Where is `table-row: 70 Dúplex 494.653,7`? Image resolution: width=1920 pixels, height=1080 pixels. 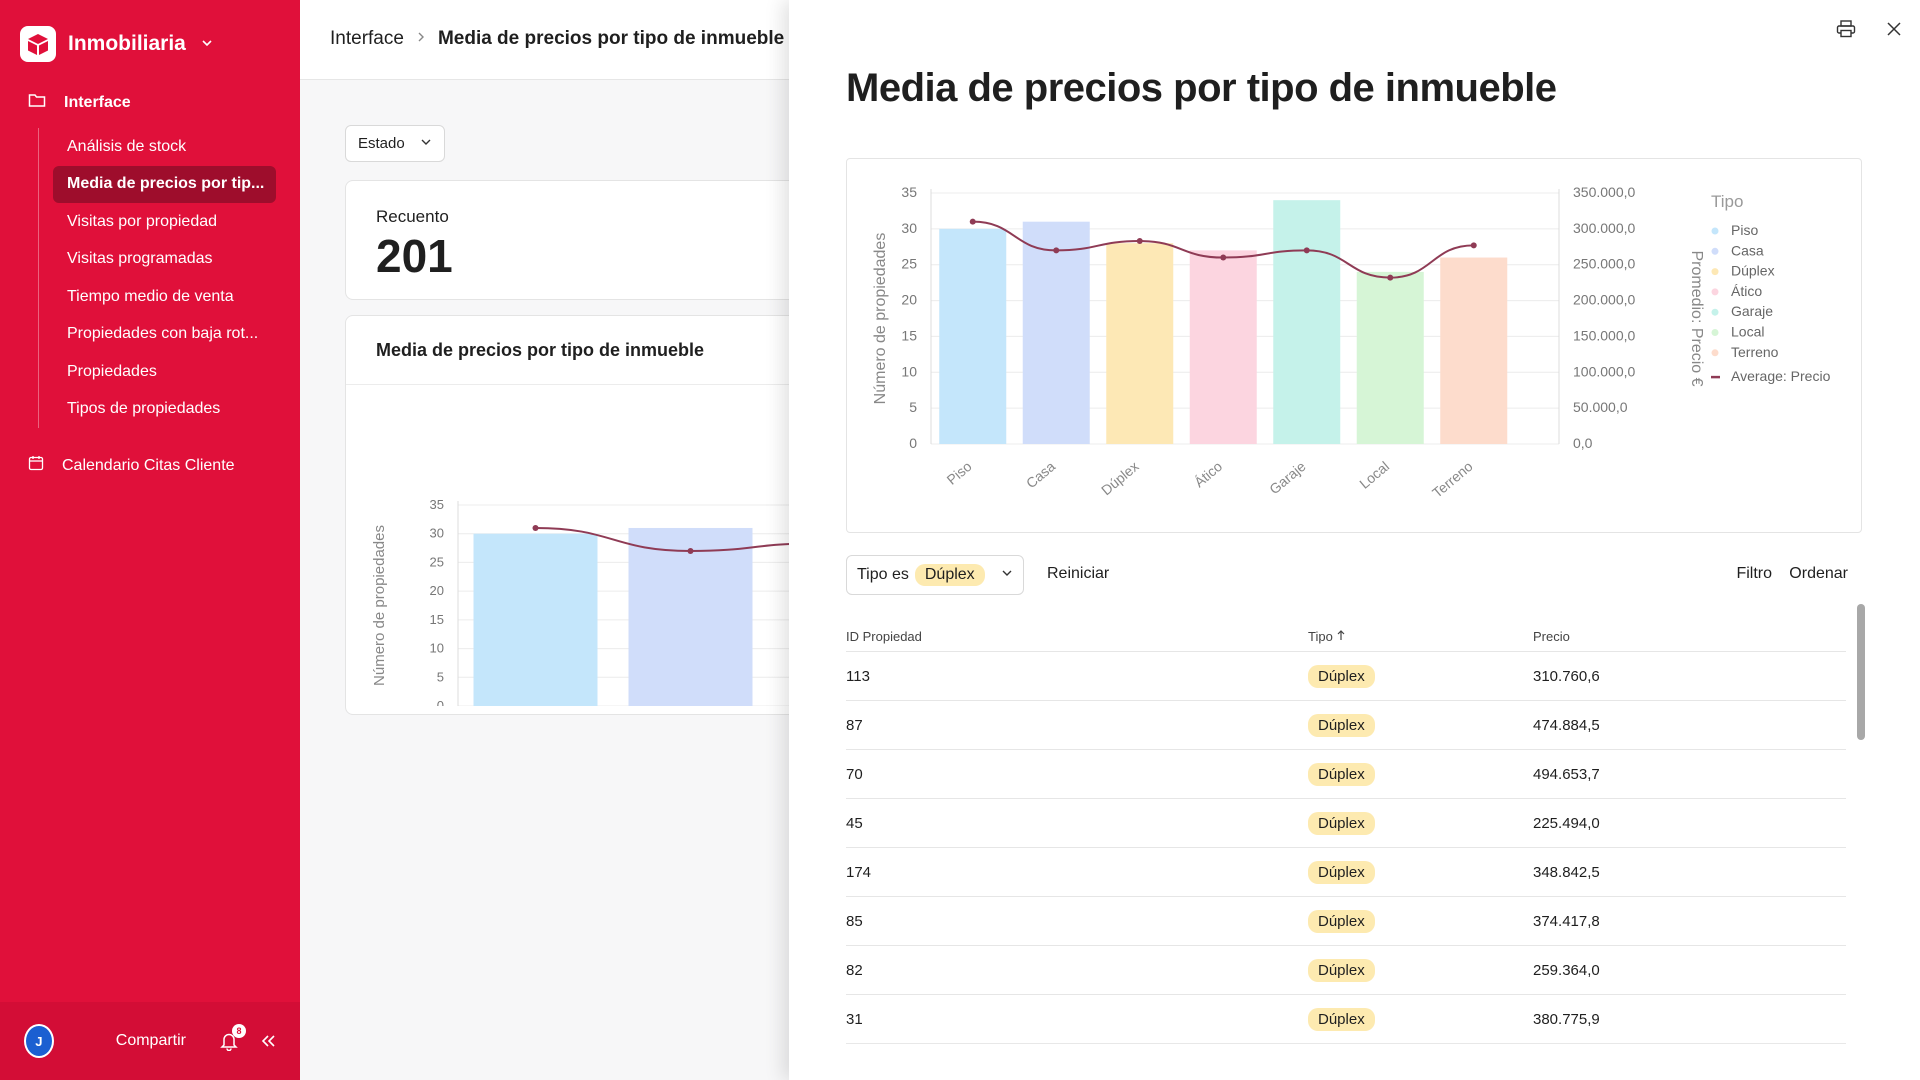 table-row: 70 Dúplex 494.653,7 is located at coordinates (1346, 774).